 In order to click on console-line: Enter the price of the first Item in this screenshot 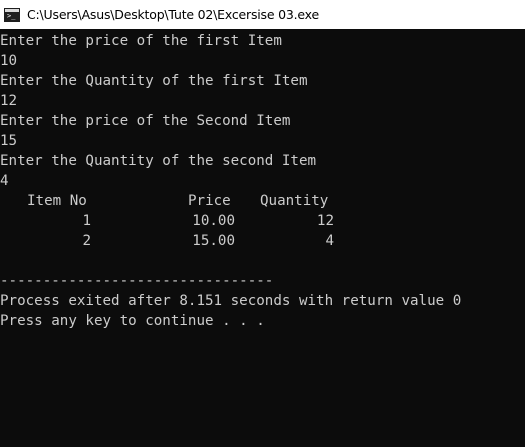, I will do `click(141, 41)`.